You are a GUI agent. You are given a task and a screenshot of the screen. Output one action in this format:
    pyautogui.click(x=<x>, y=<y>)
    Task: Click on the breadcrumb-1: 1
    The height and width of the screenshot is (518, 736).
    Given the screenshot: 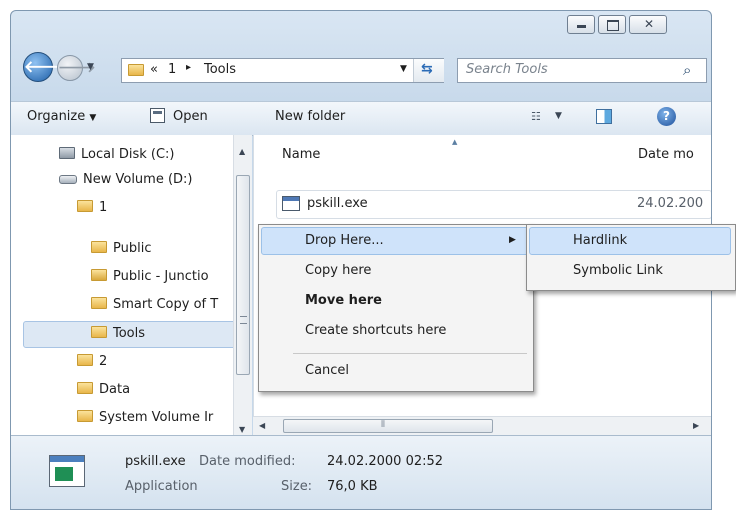 What is the action you would take?
    pyautogui.click(x=172, y=69)
    